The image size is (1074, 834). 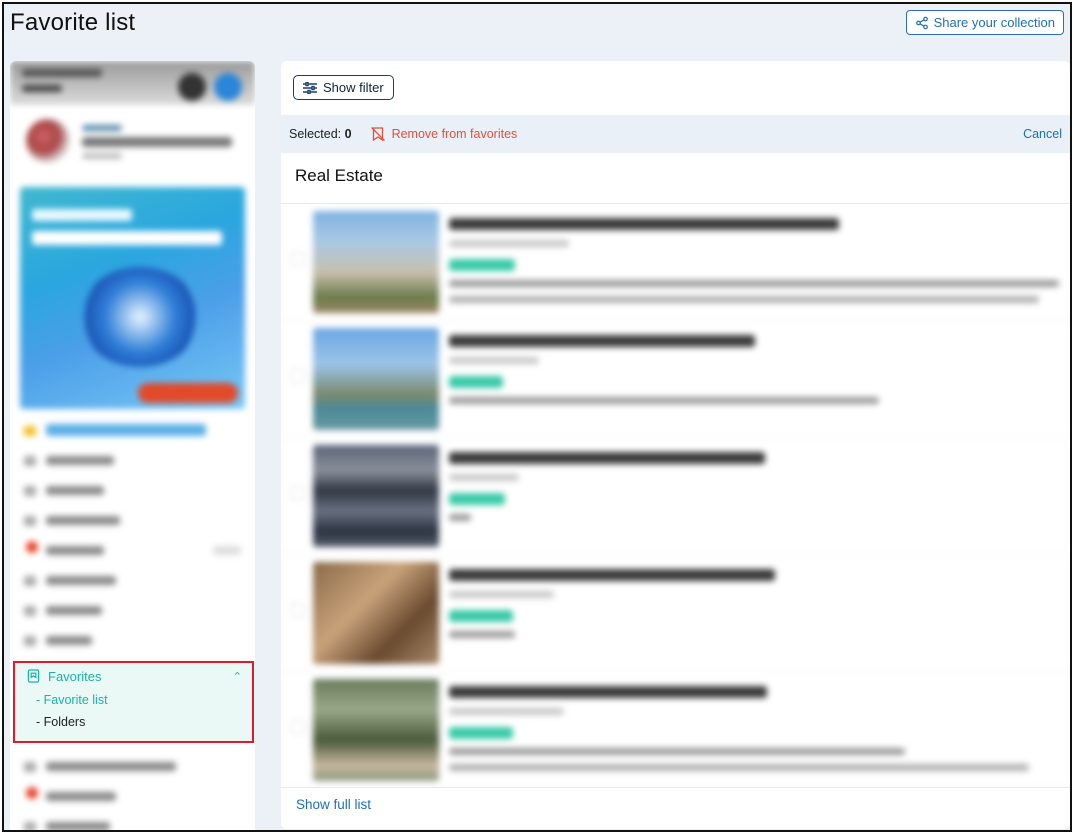 What do you see at coordinates (133, 702) in the screenshot?
I see `favorites-nav-group: Favorites ⌃ - Favorite list - Folders` at bounding box center [133, 702].